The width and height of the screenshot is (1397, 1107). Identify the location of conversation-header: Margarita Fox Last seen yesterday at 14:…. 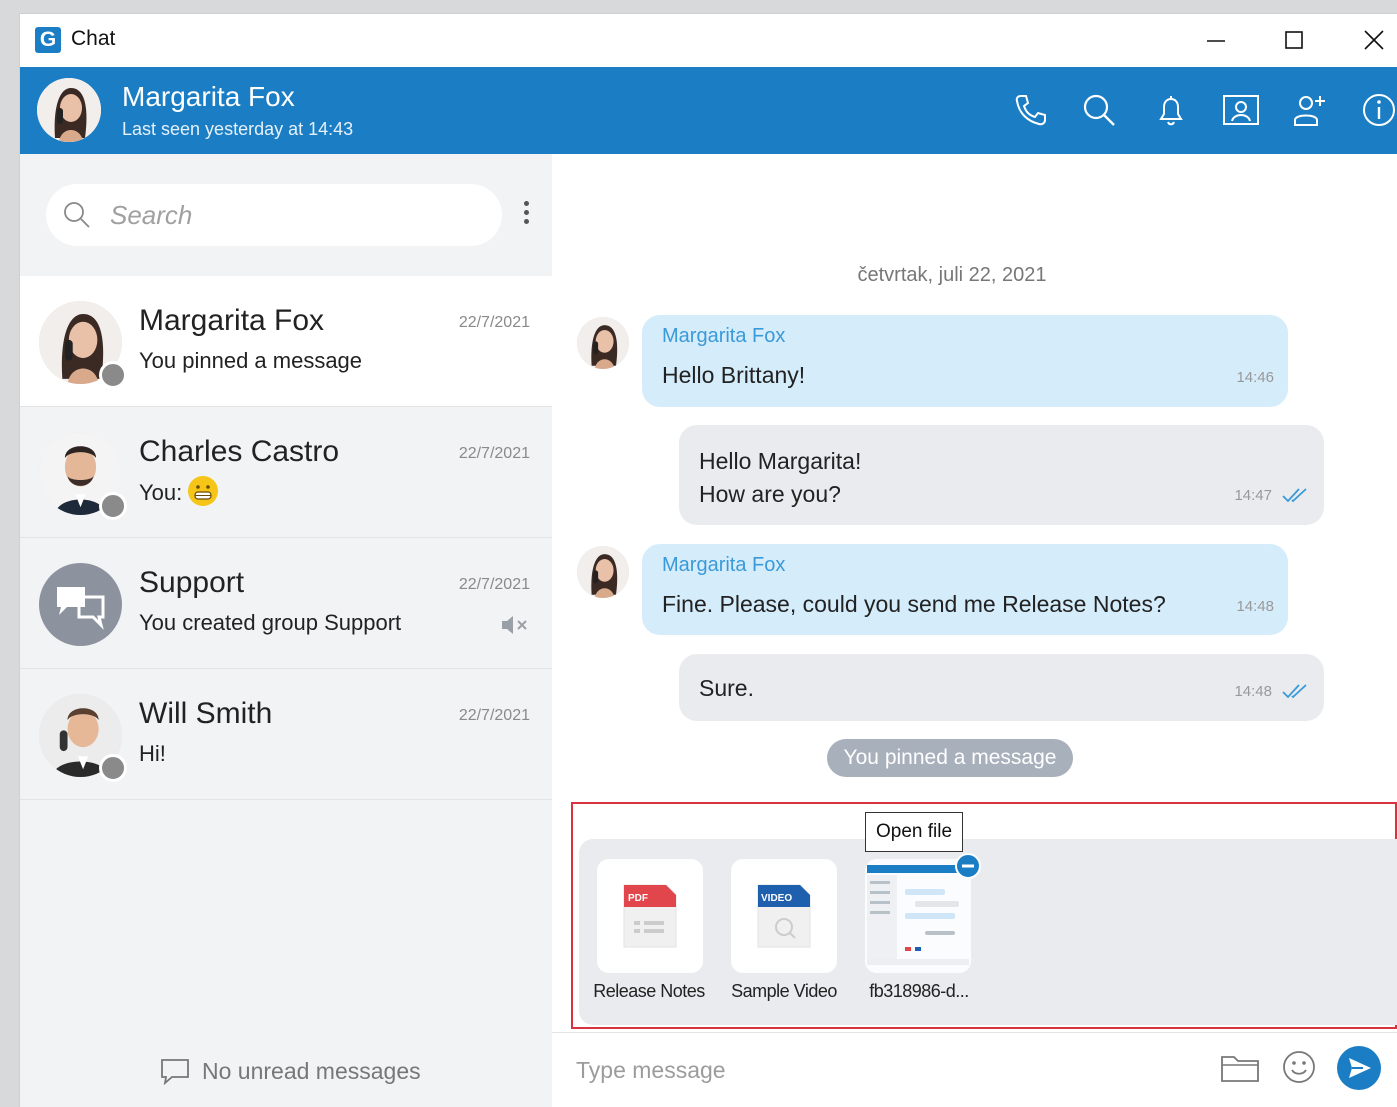
(708, 110).